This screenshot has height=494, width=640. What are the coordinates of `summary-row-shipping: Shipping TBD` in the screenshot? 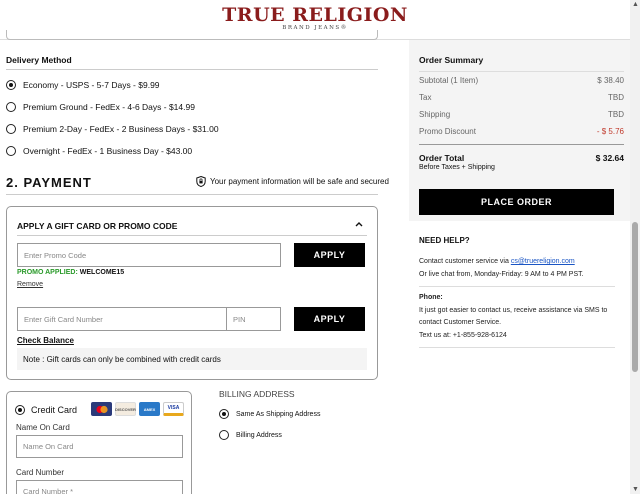 It's located at (521, 114).